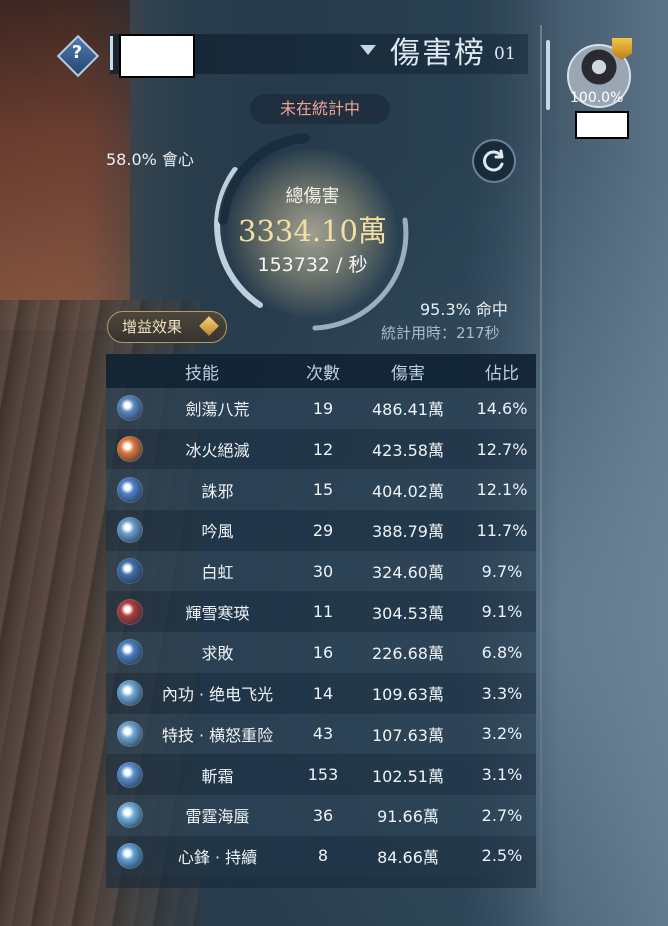 This screenshot has width=668, height=926. I want to click on skill-cell: 冰火絕滅, so click(202, 449).